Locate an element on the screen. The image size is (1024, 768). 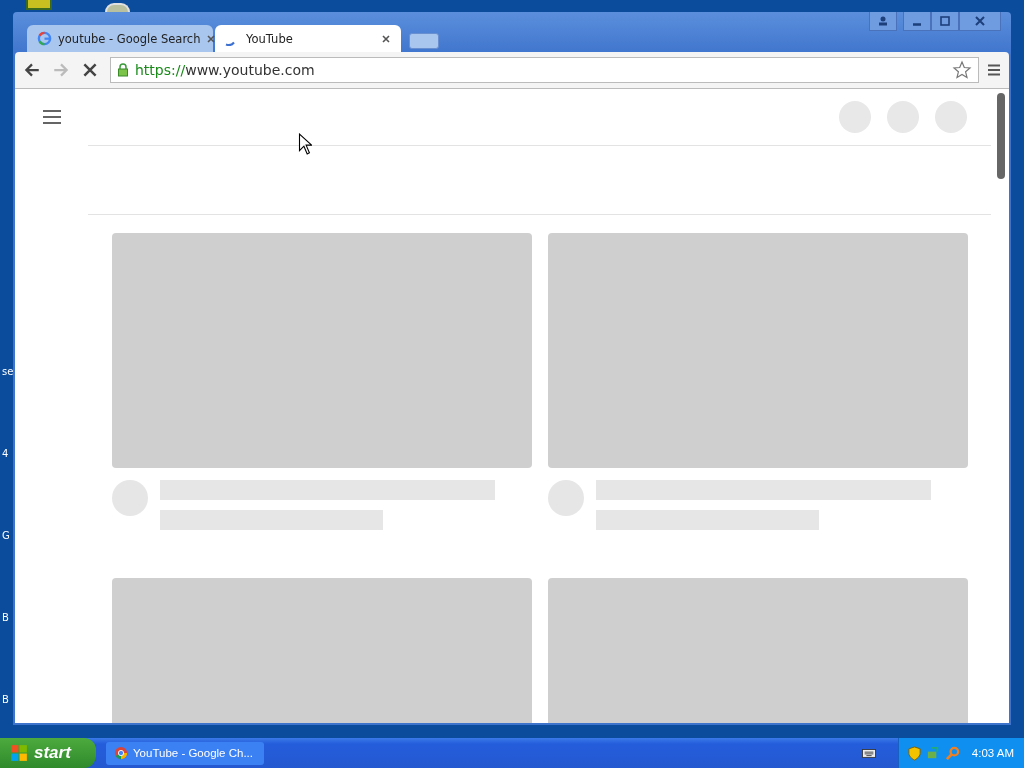
desktop-icon-label: 4 is located at coordinates (5, 454).